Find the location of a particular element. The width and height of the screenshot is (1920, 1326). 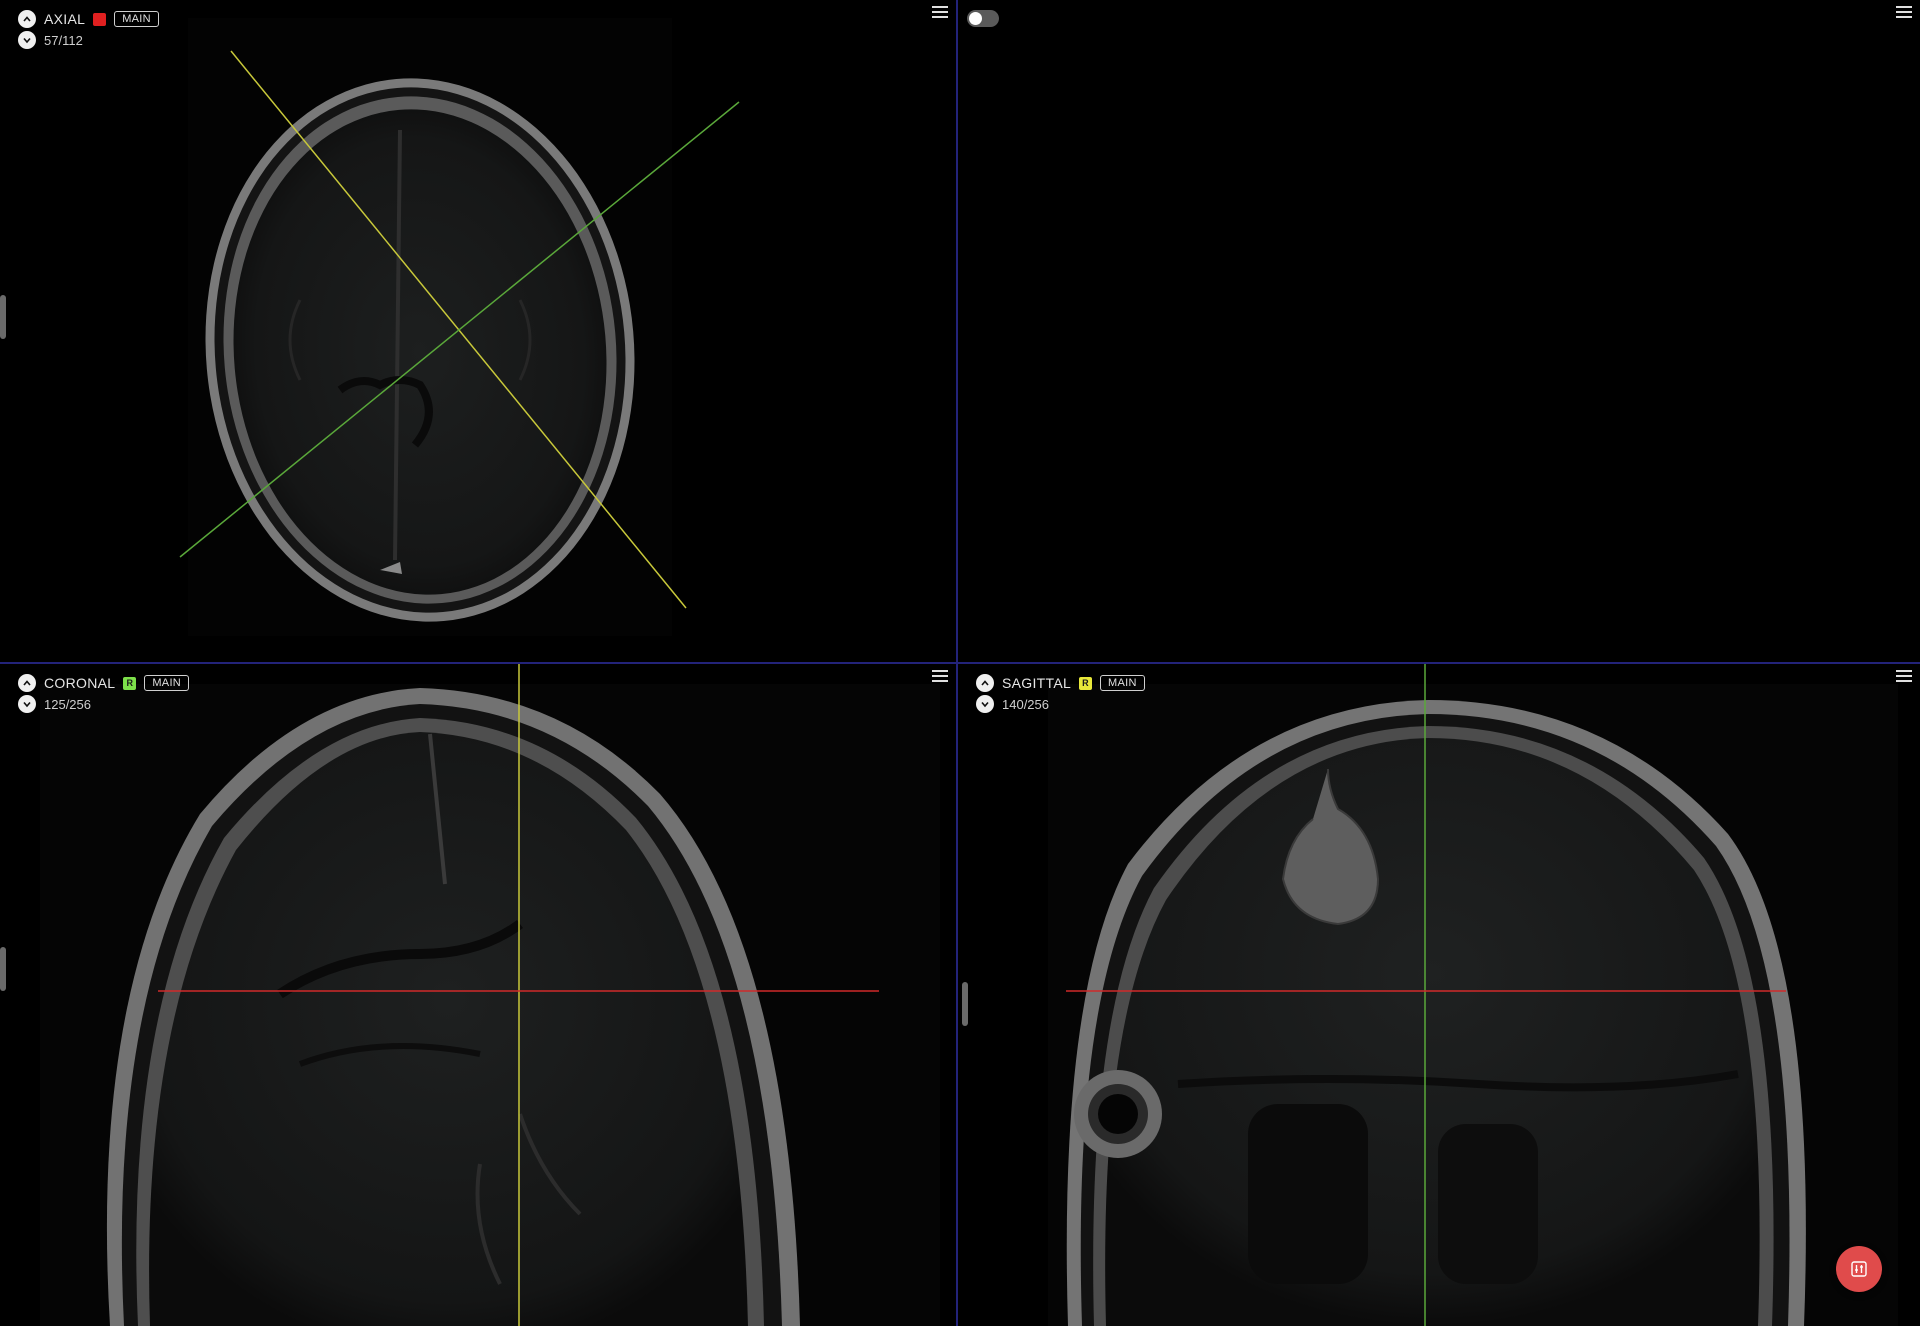

sagittal-header: SAGITTAL R MAIN is located at coordinates (1060, 683).